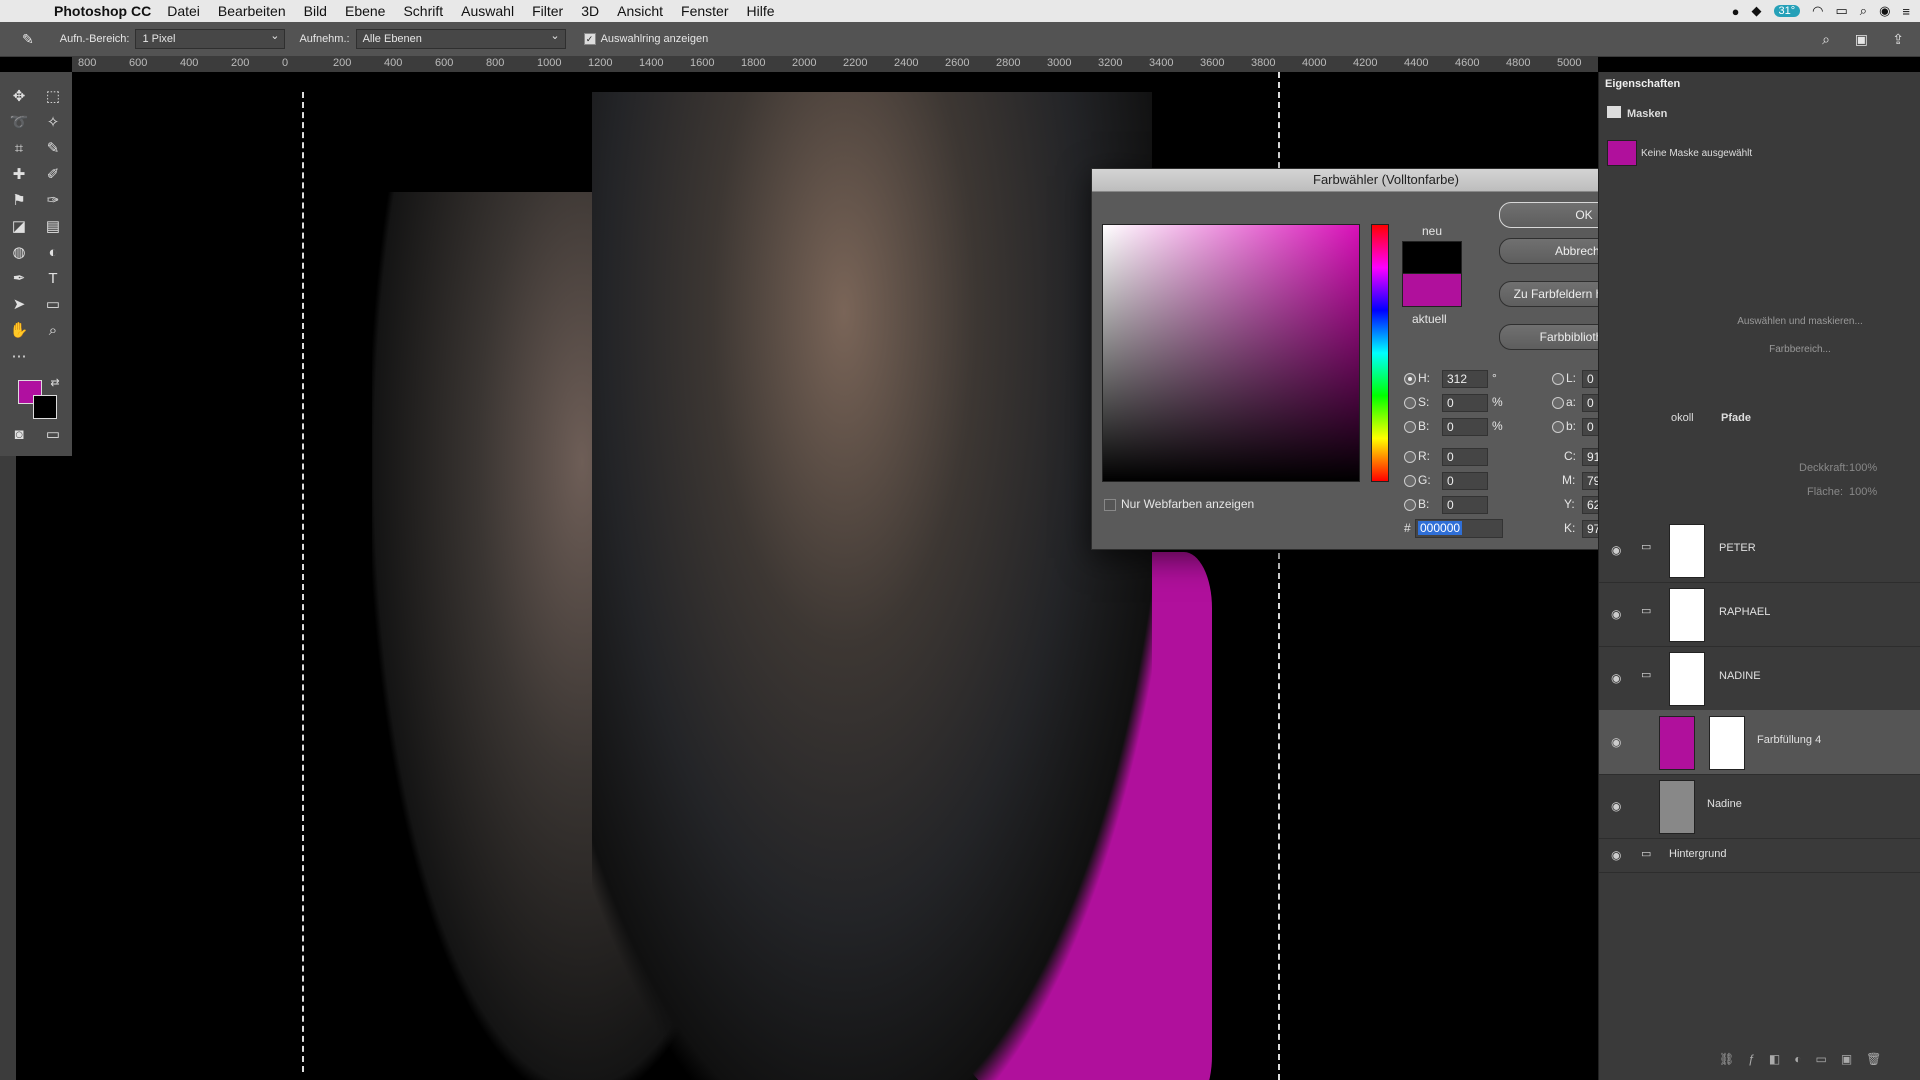 The height and width of the screenshot is (1080, 1920). What do you see at coordinates (45, 407) in the screenshot?
I see `background-color-swatch` at bounding box center [45, 407].